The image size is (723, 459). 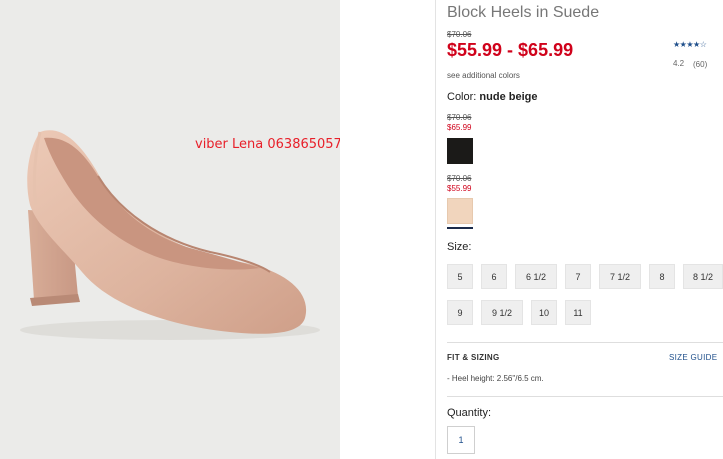 I want to click on size-option: 10, so click(x=544, y=312).